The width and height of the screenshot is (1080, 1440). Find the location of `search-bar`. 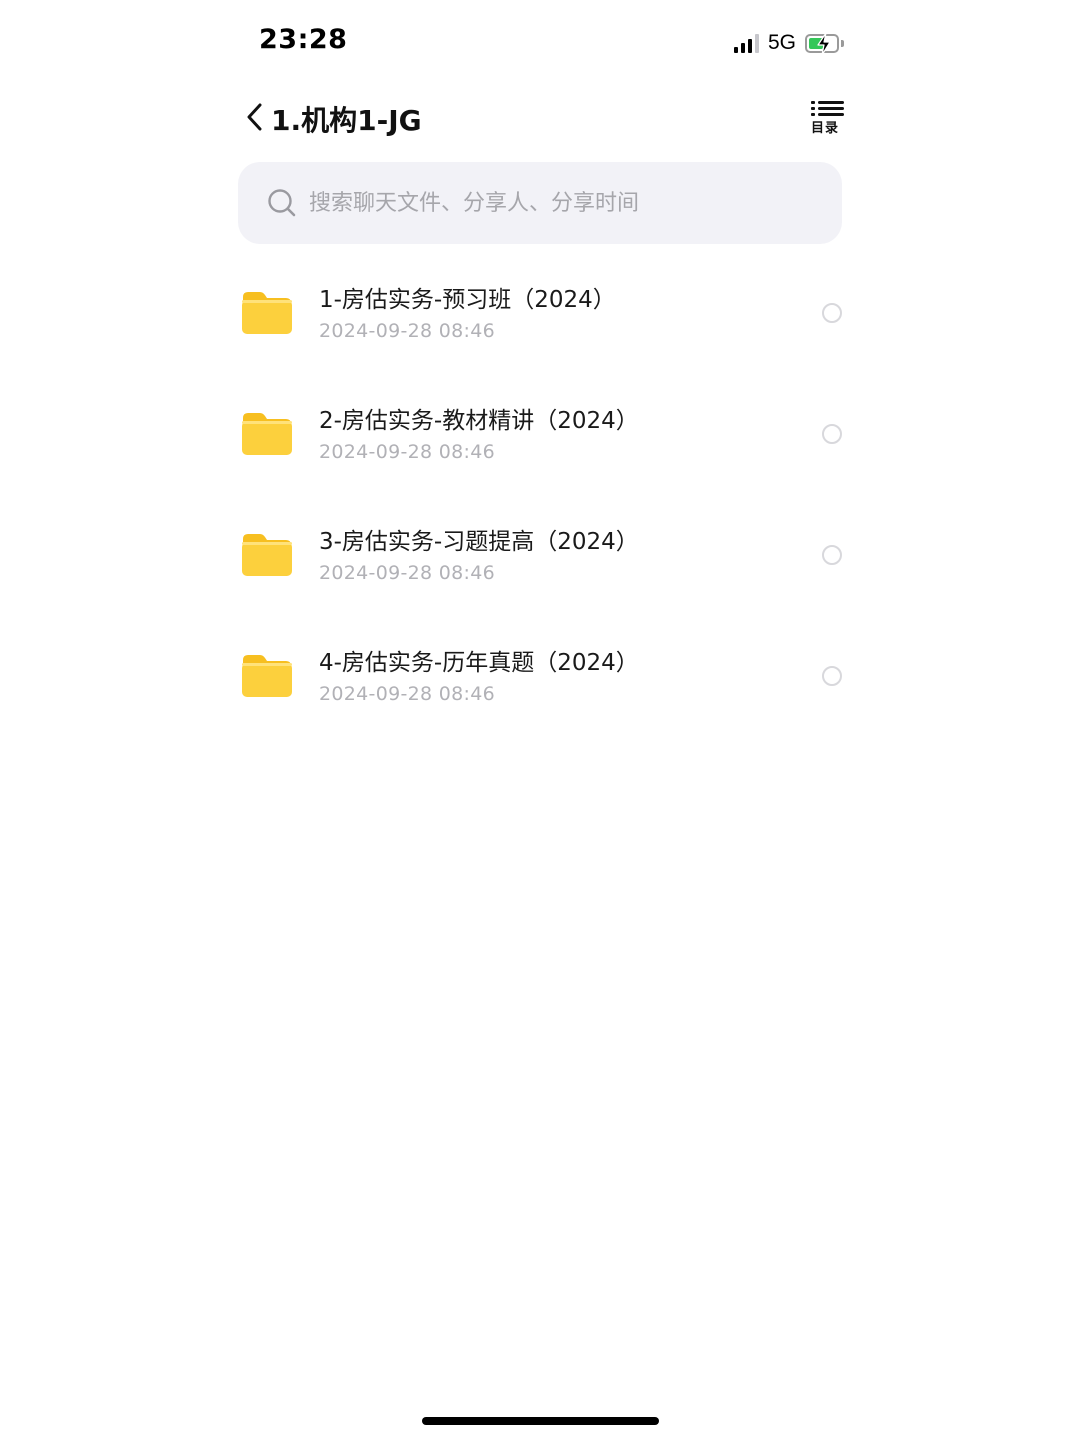

search-bar is located at coordinates (540, 203).